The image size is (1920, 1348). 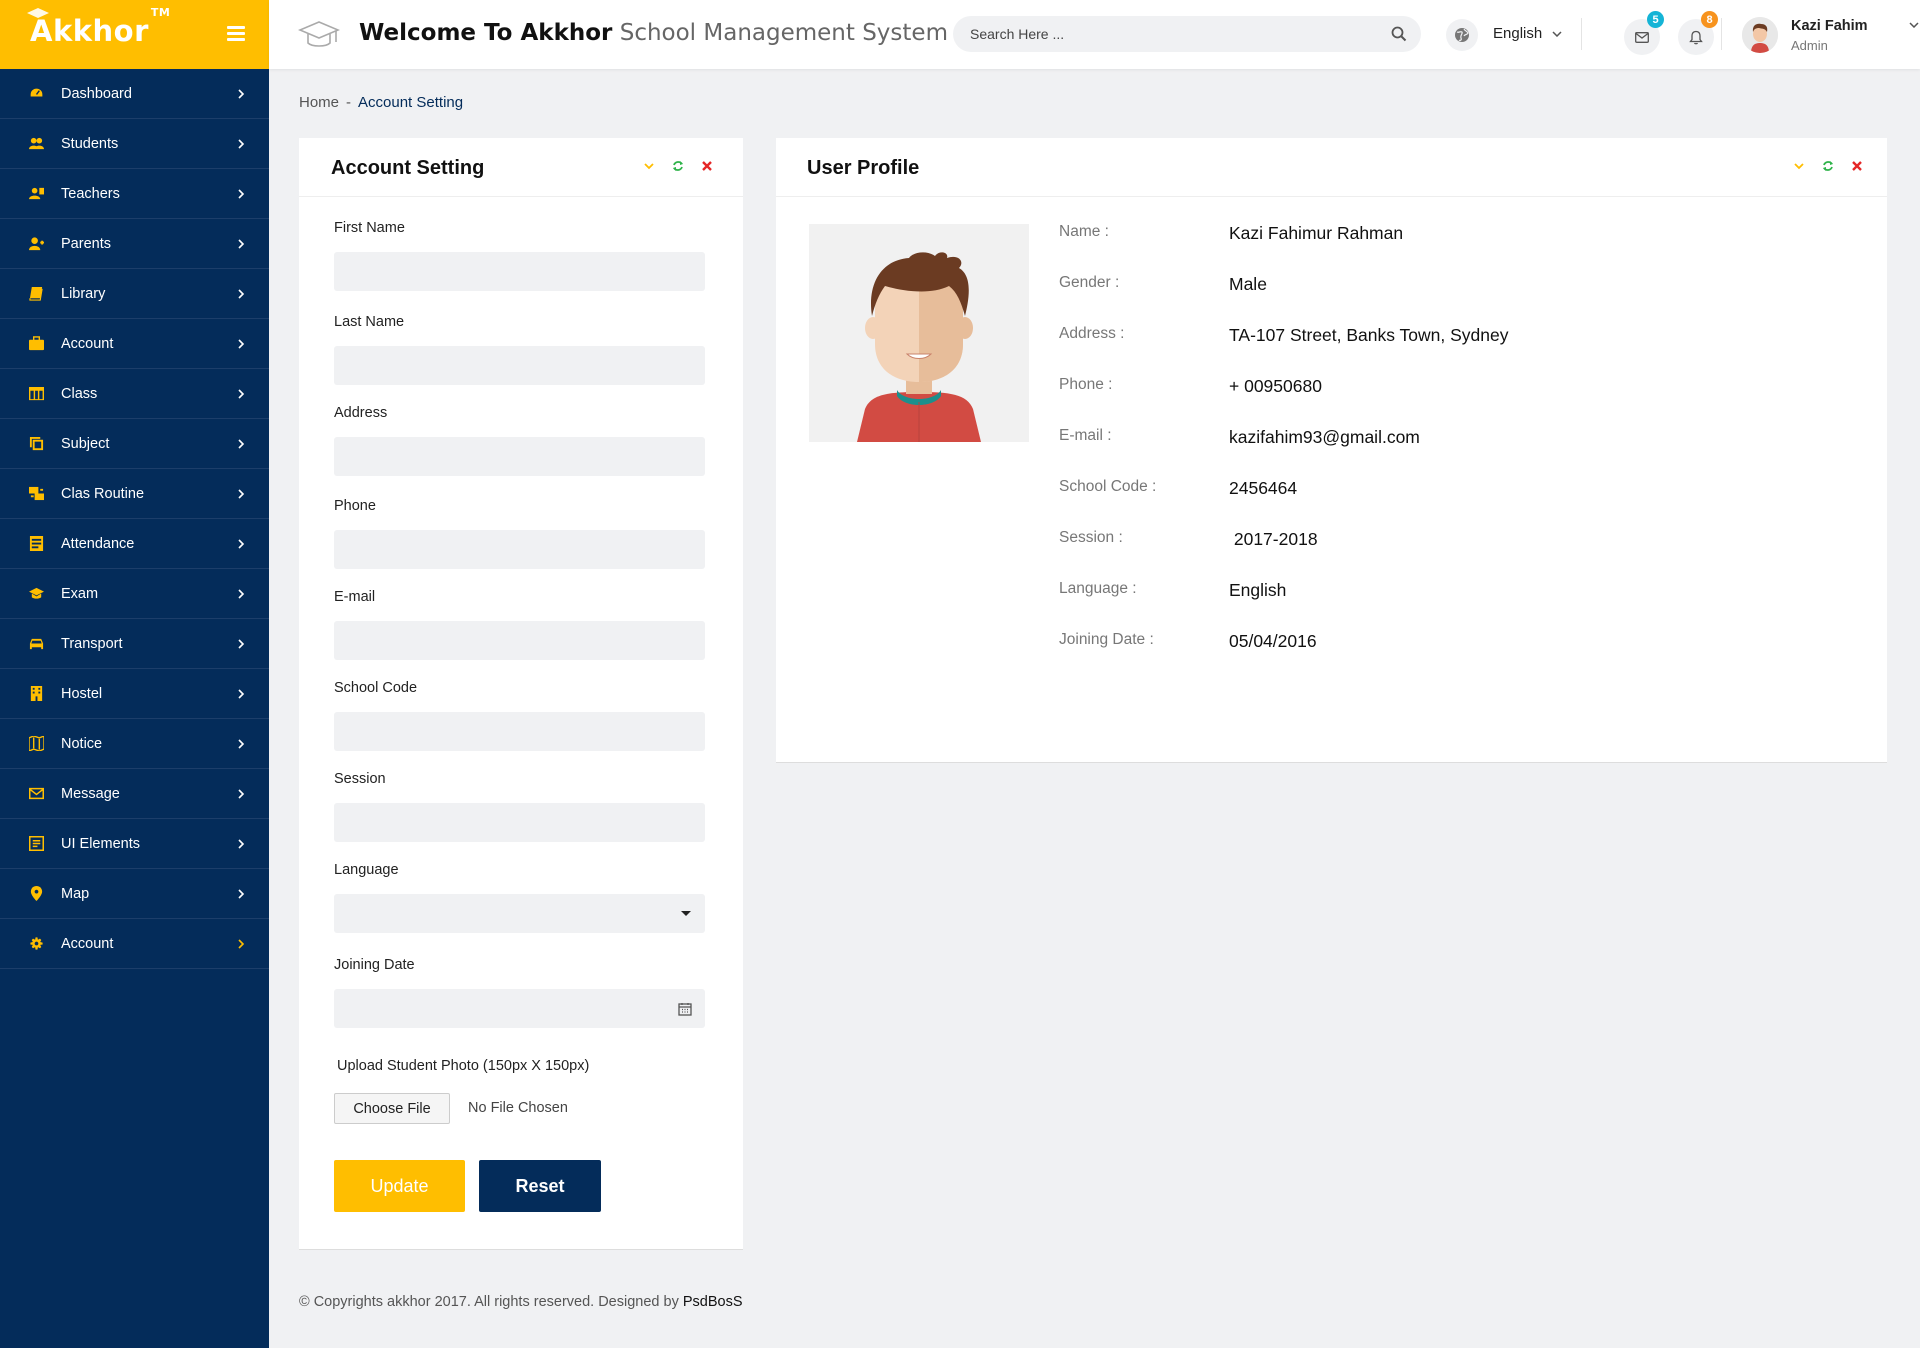 I want to click on profile-address-label: Address :, so click(x=1092, y=333).